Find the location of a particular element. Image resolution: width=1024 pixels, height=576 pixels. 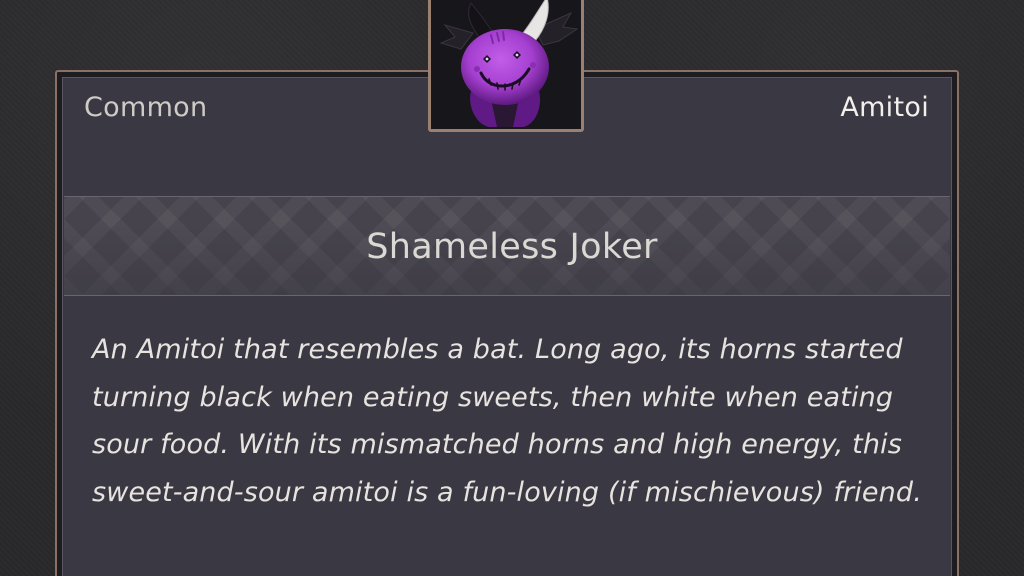

item-portrait is located at coordinates (506, 66).